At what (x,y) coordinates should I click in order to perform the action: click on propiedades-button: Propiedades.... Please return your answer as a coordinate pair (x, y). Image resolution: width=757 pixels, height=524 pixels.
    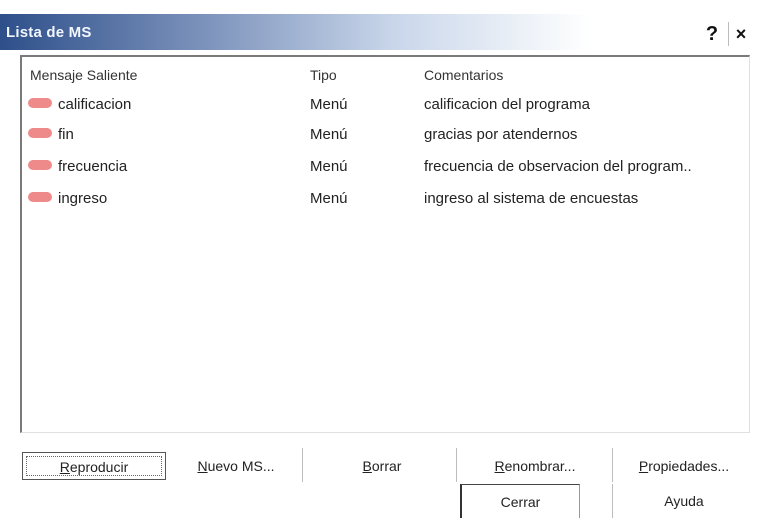
    Looking at the image, I should click on (684, 466).